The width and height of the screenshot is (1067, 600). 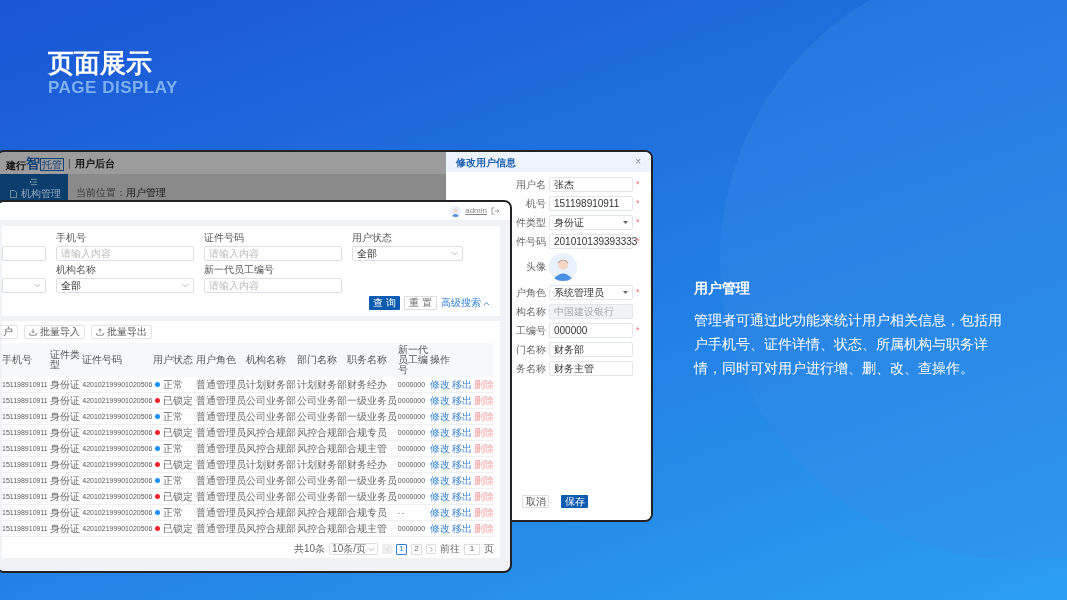 I want to click on close-button: ×, so click(x=638, y=162).